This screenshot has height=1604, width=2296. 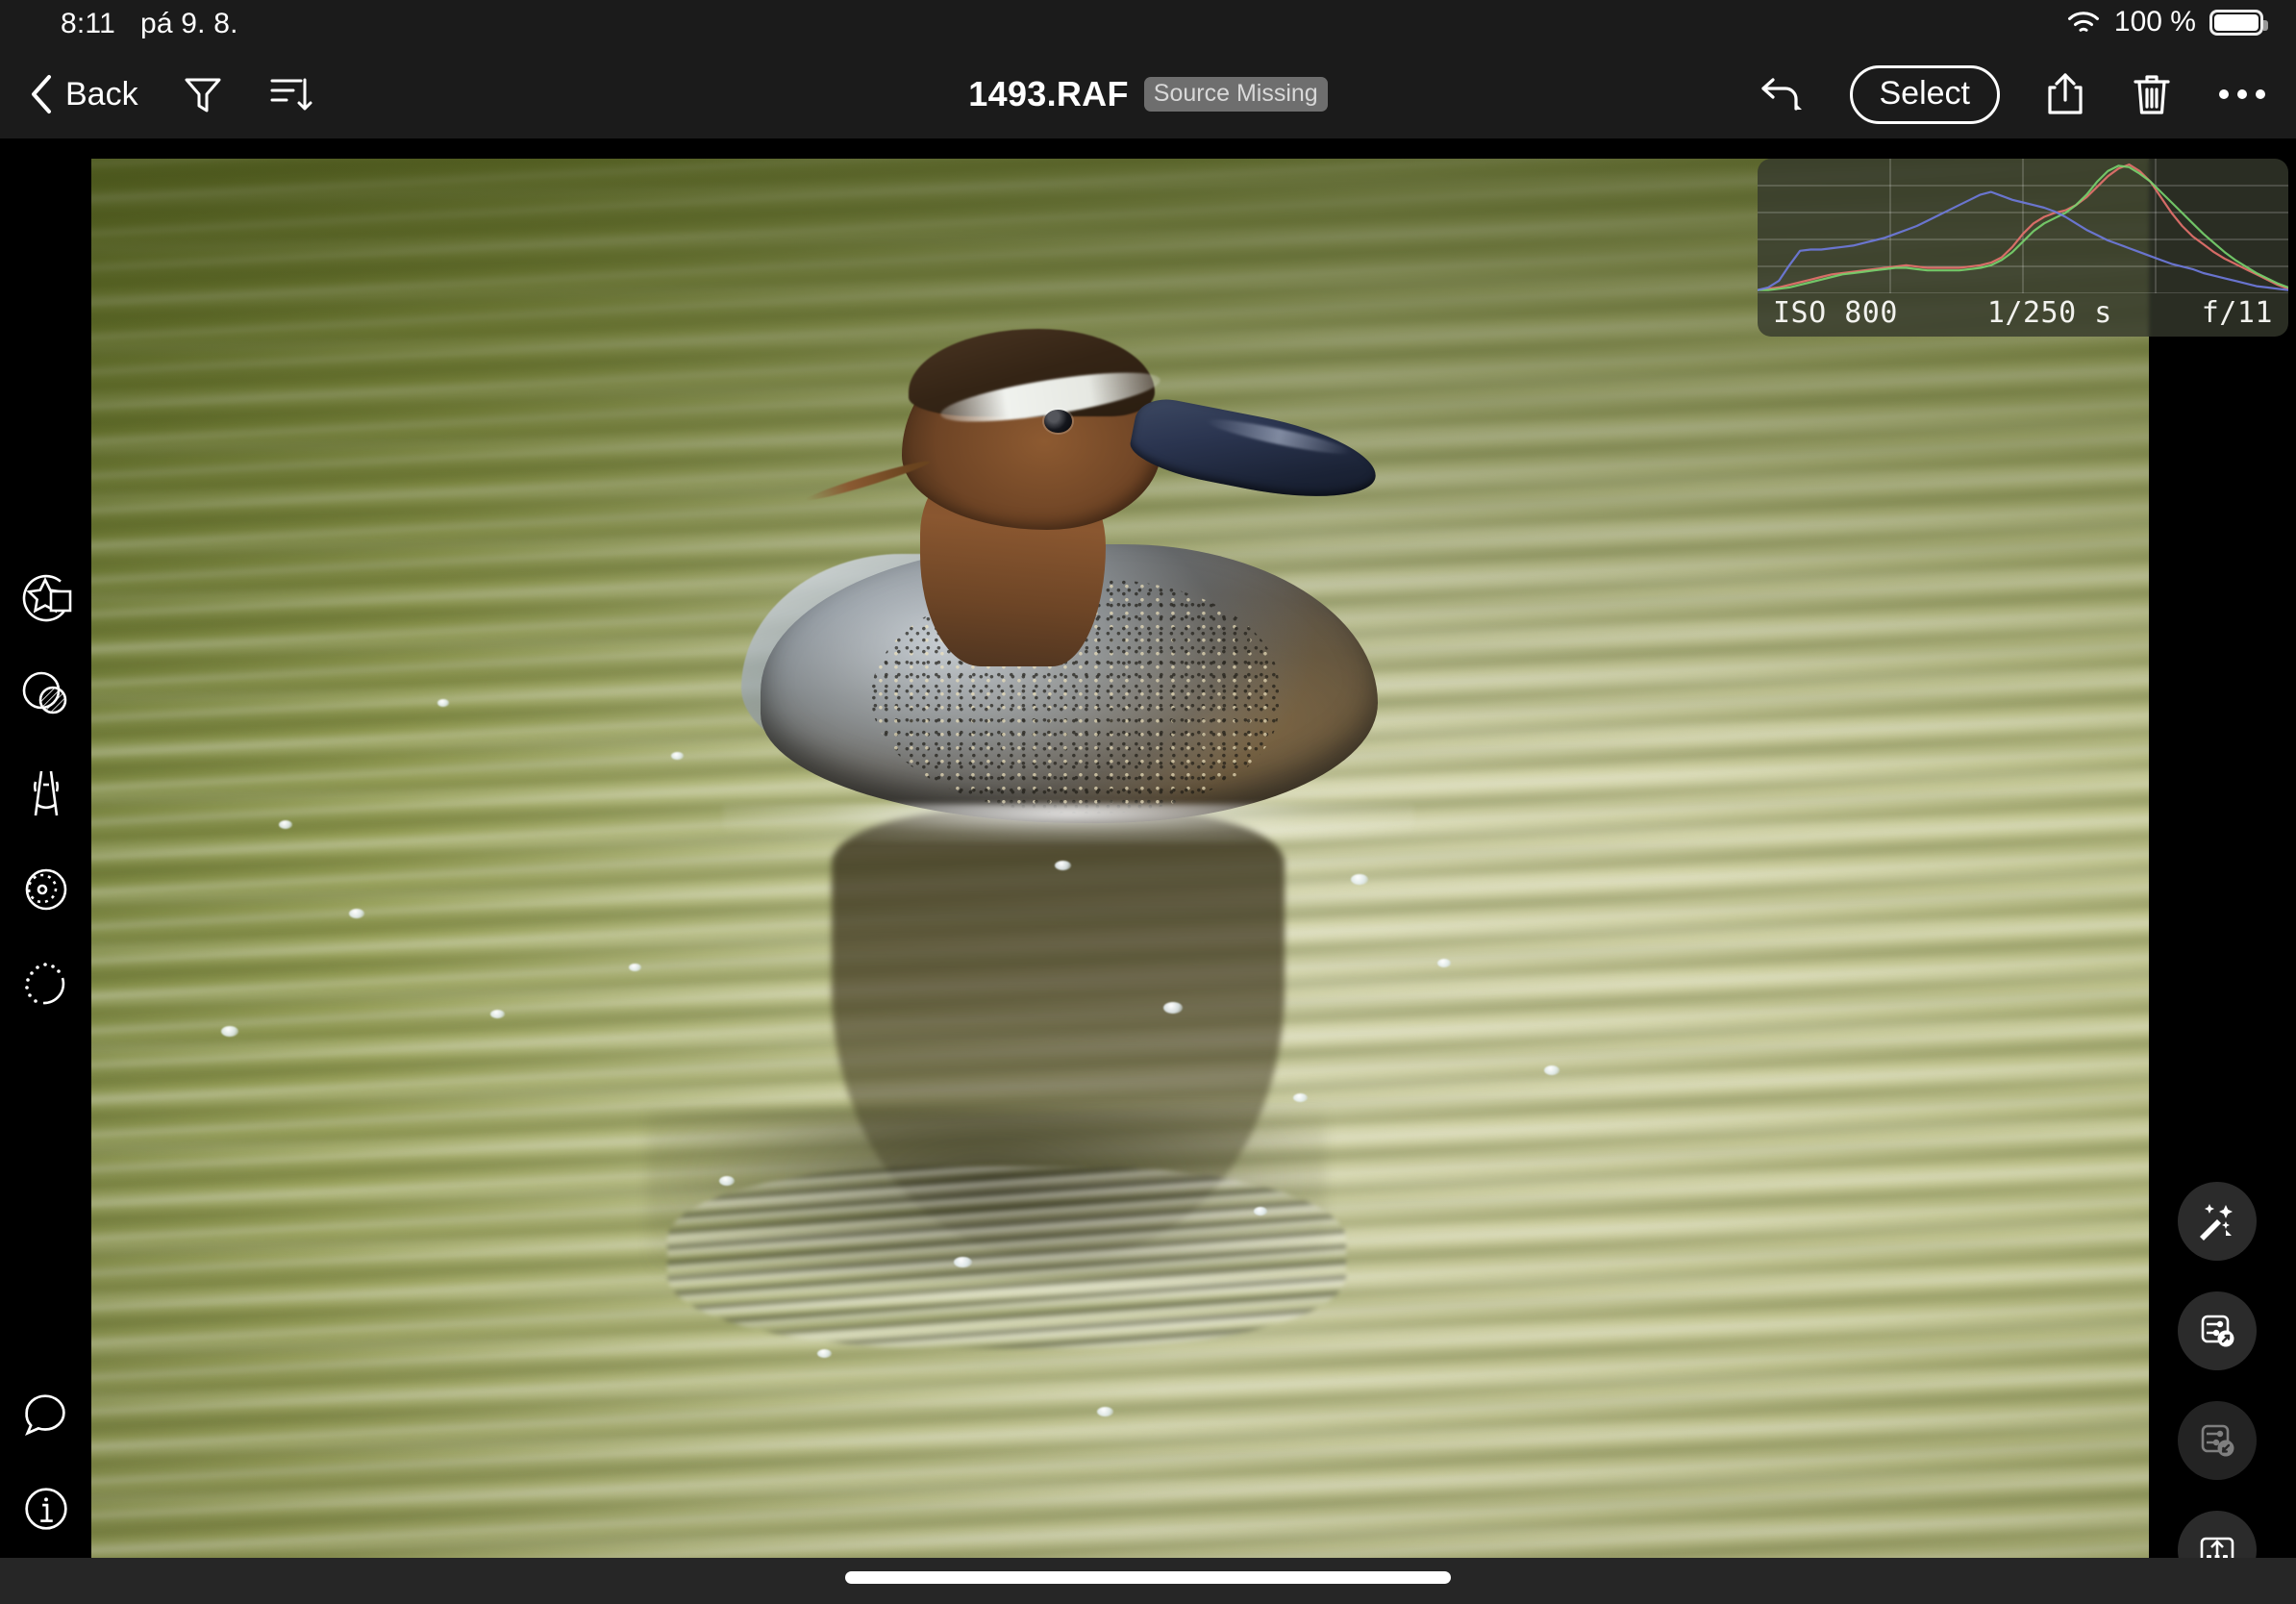 I want to click on copy-adjustments-button, so click(x=2217, y=1330).